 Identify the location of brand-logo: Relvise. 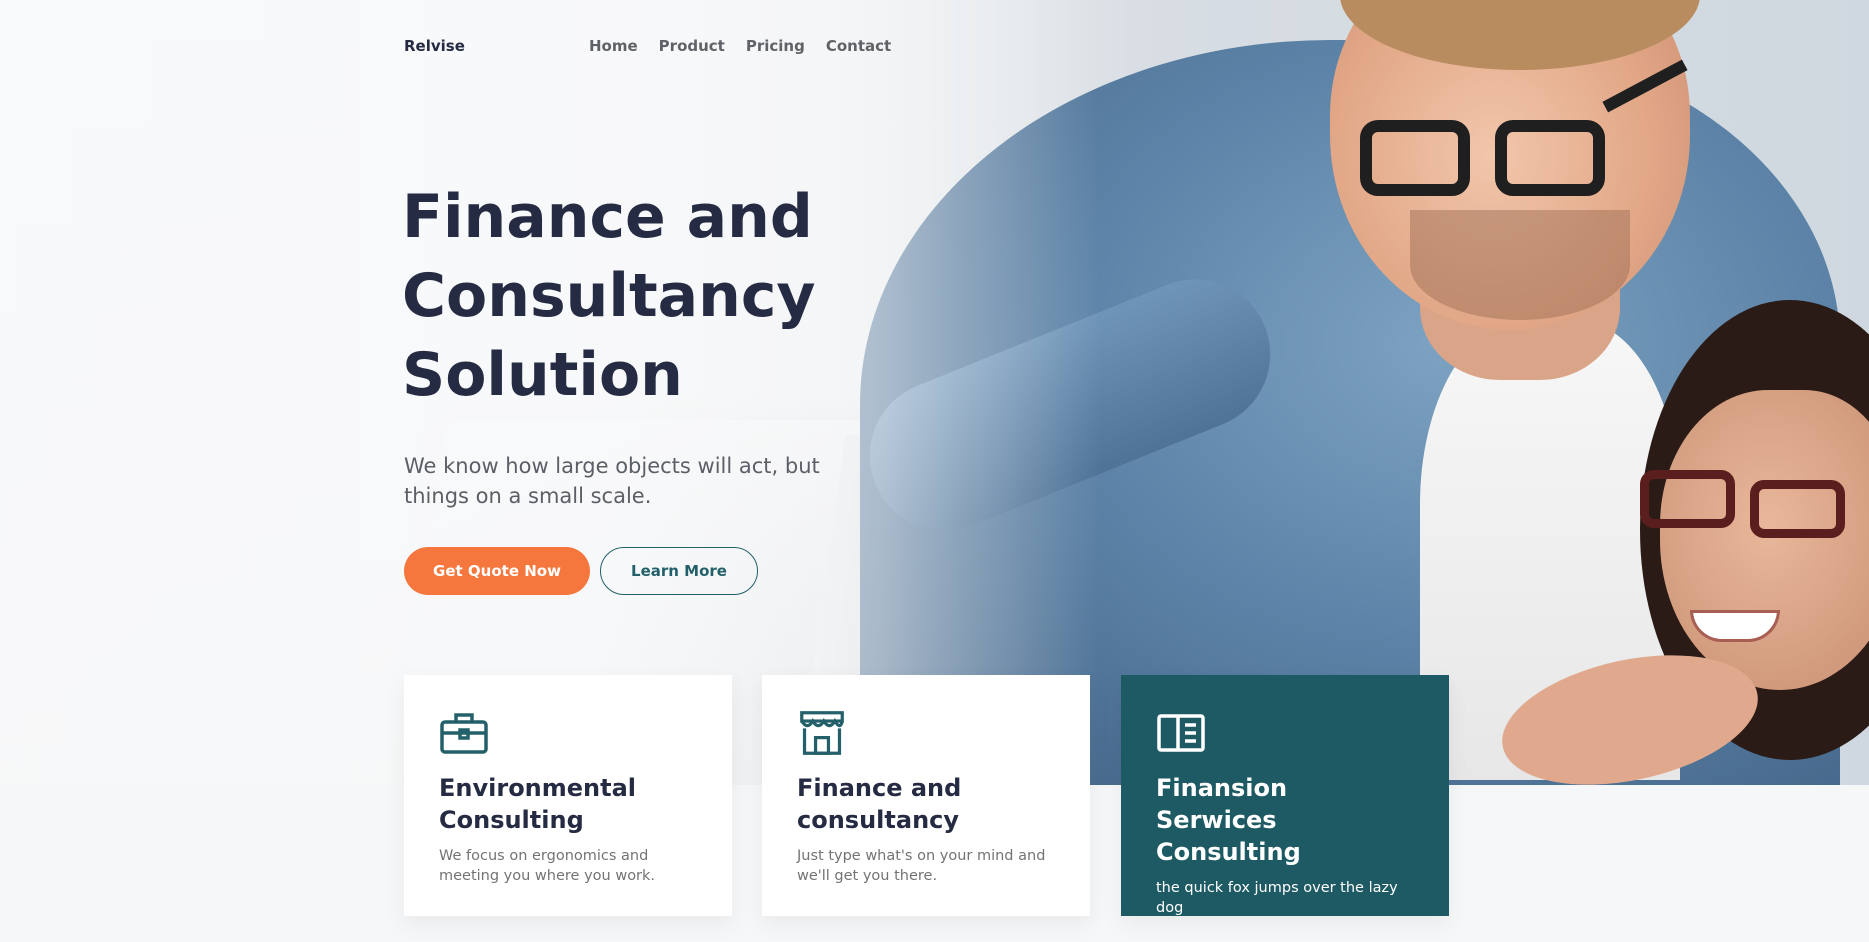
(434, 46).